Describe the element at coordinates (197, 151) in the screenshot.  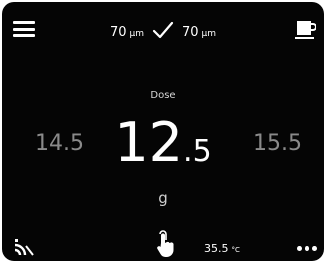
I see `current-dose-decimal: .5` at that location.